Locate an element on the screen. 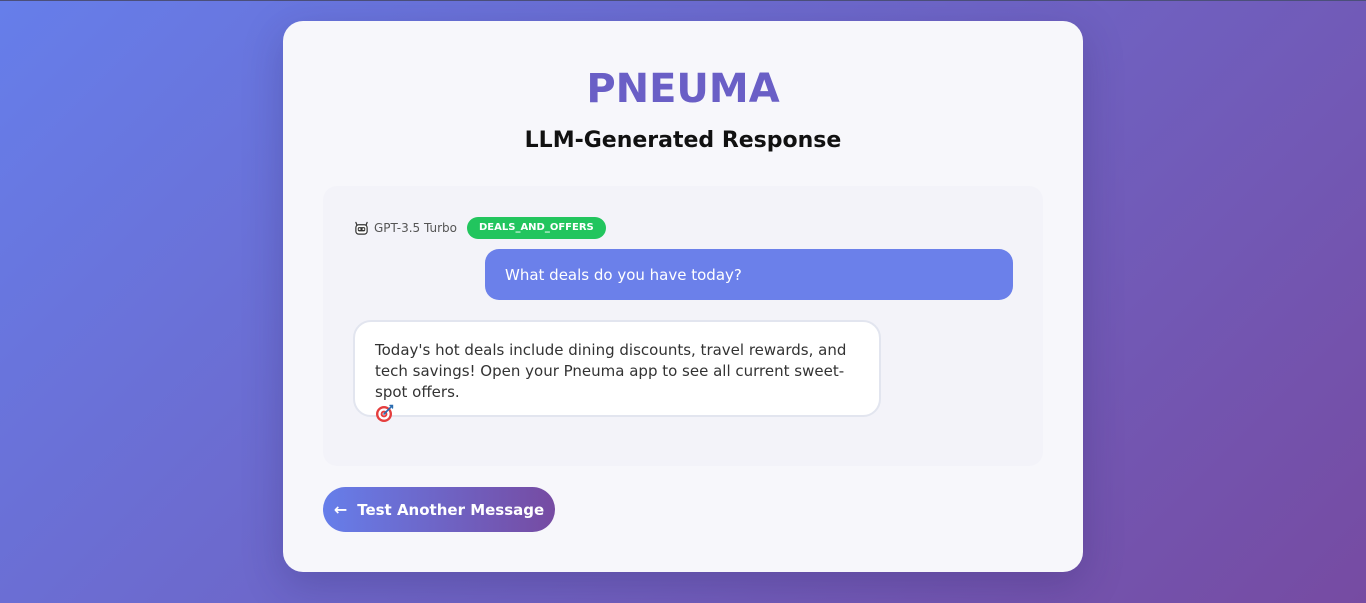  intent-badge: DEALS_AND_OFFERS is located at coordinates (536, 228).